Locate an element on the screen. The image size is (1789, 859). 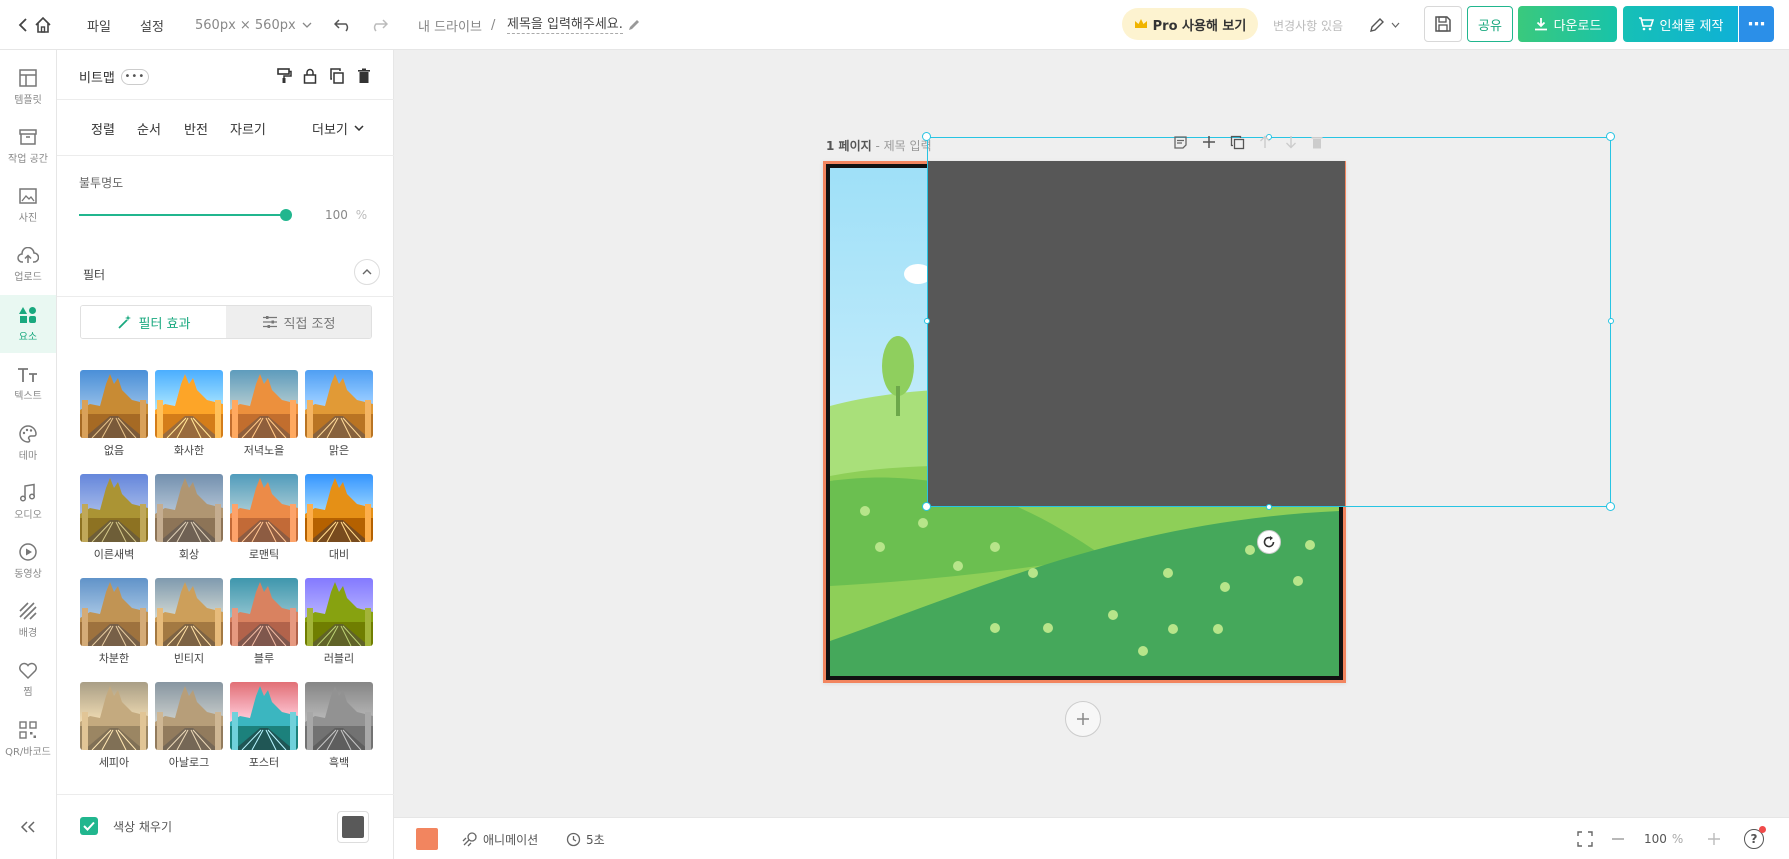
rail-item-qr: QR/바코드 is located at coordinates (28, 739).